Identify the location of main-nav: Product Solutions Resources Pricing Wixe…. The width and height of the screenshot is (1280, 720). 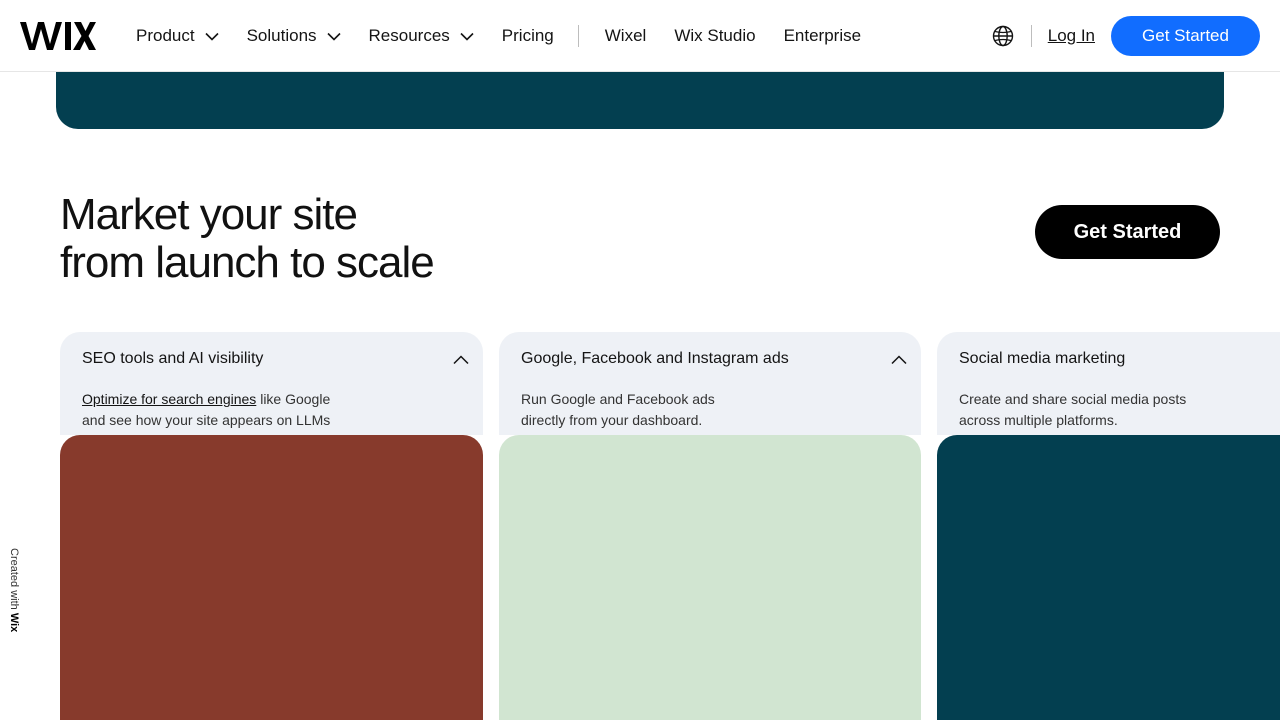
(512, 36).